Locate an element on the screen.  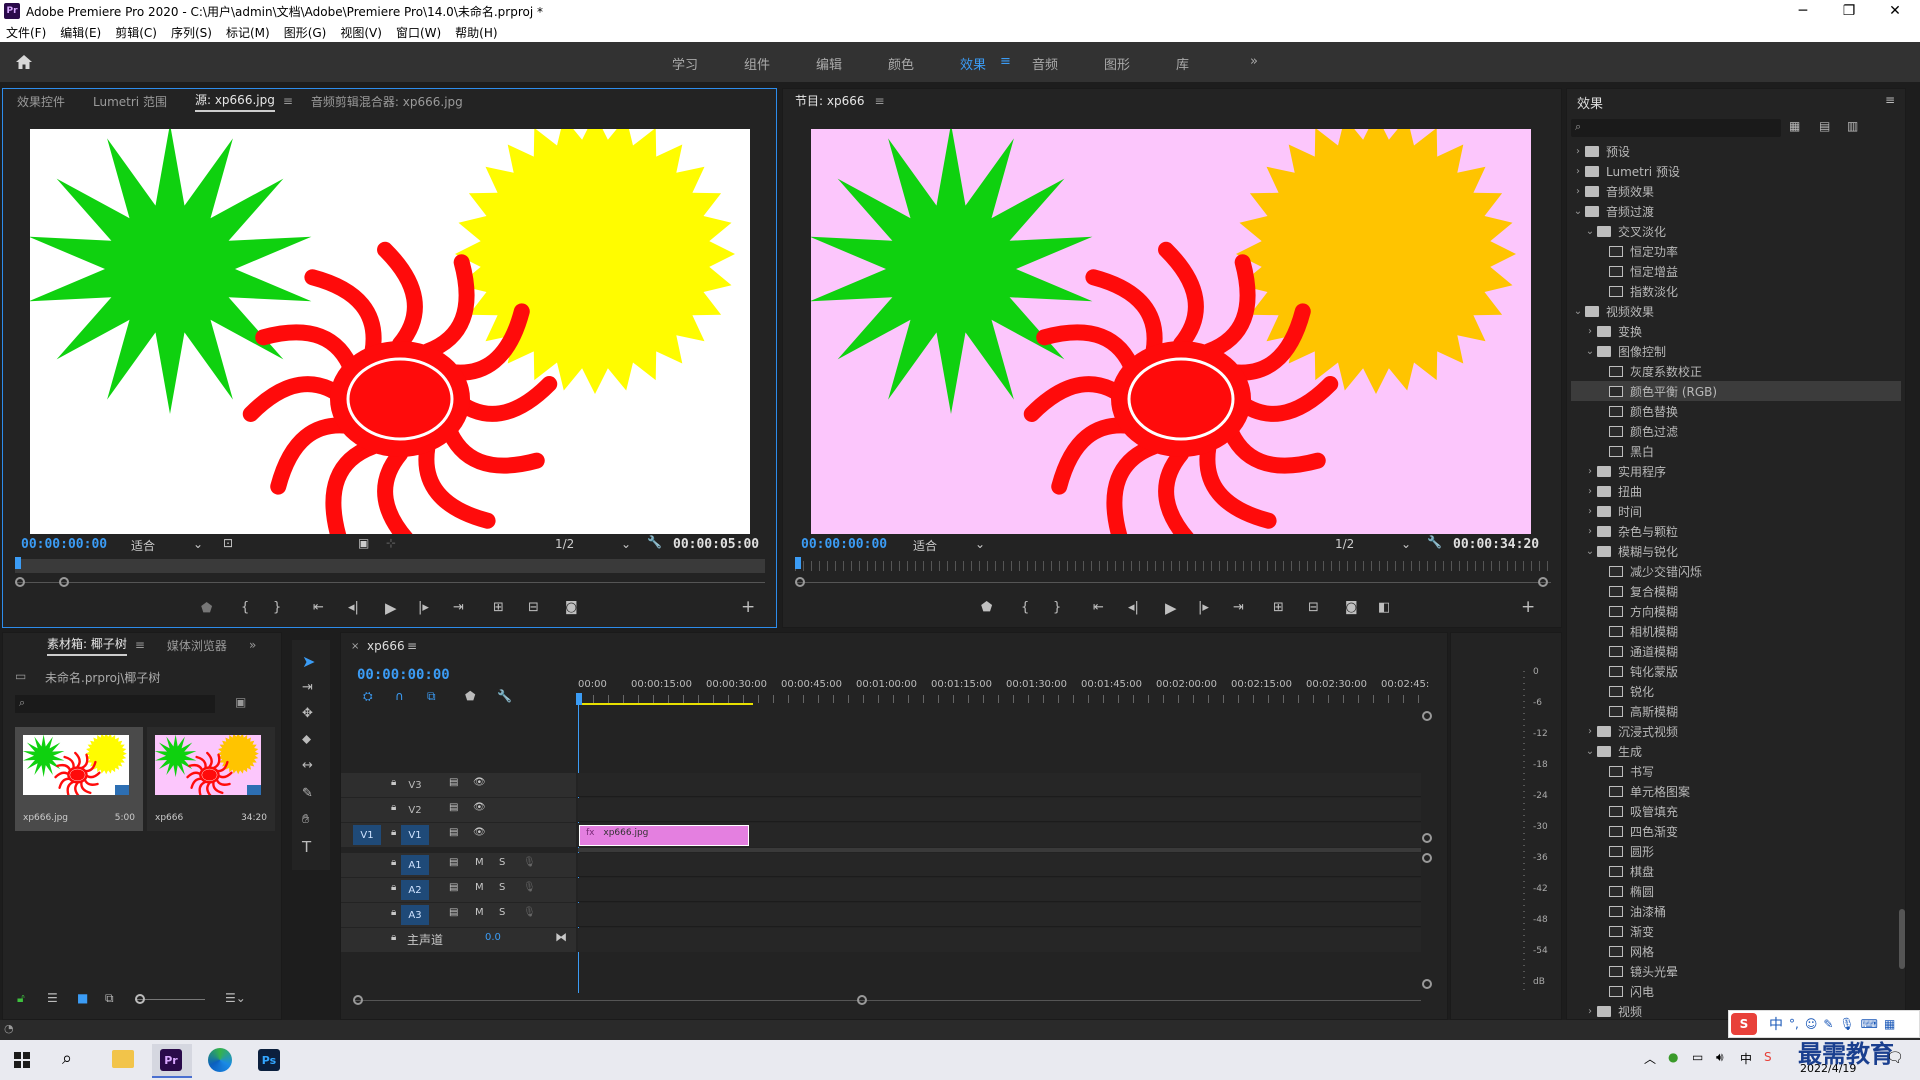
solo-button: S is located at coordinates (502, 862).